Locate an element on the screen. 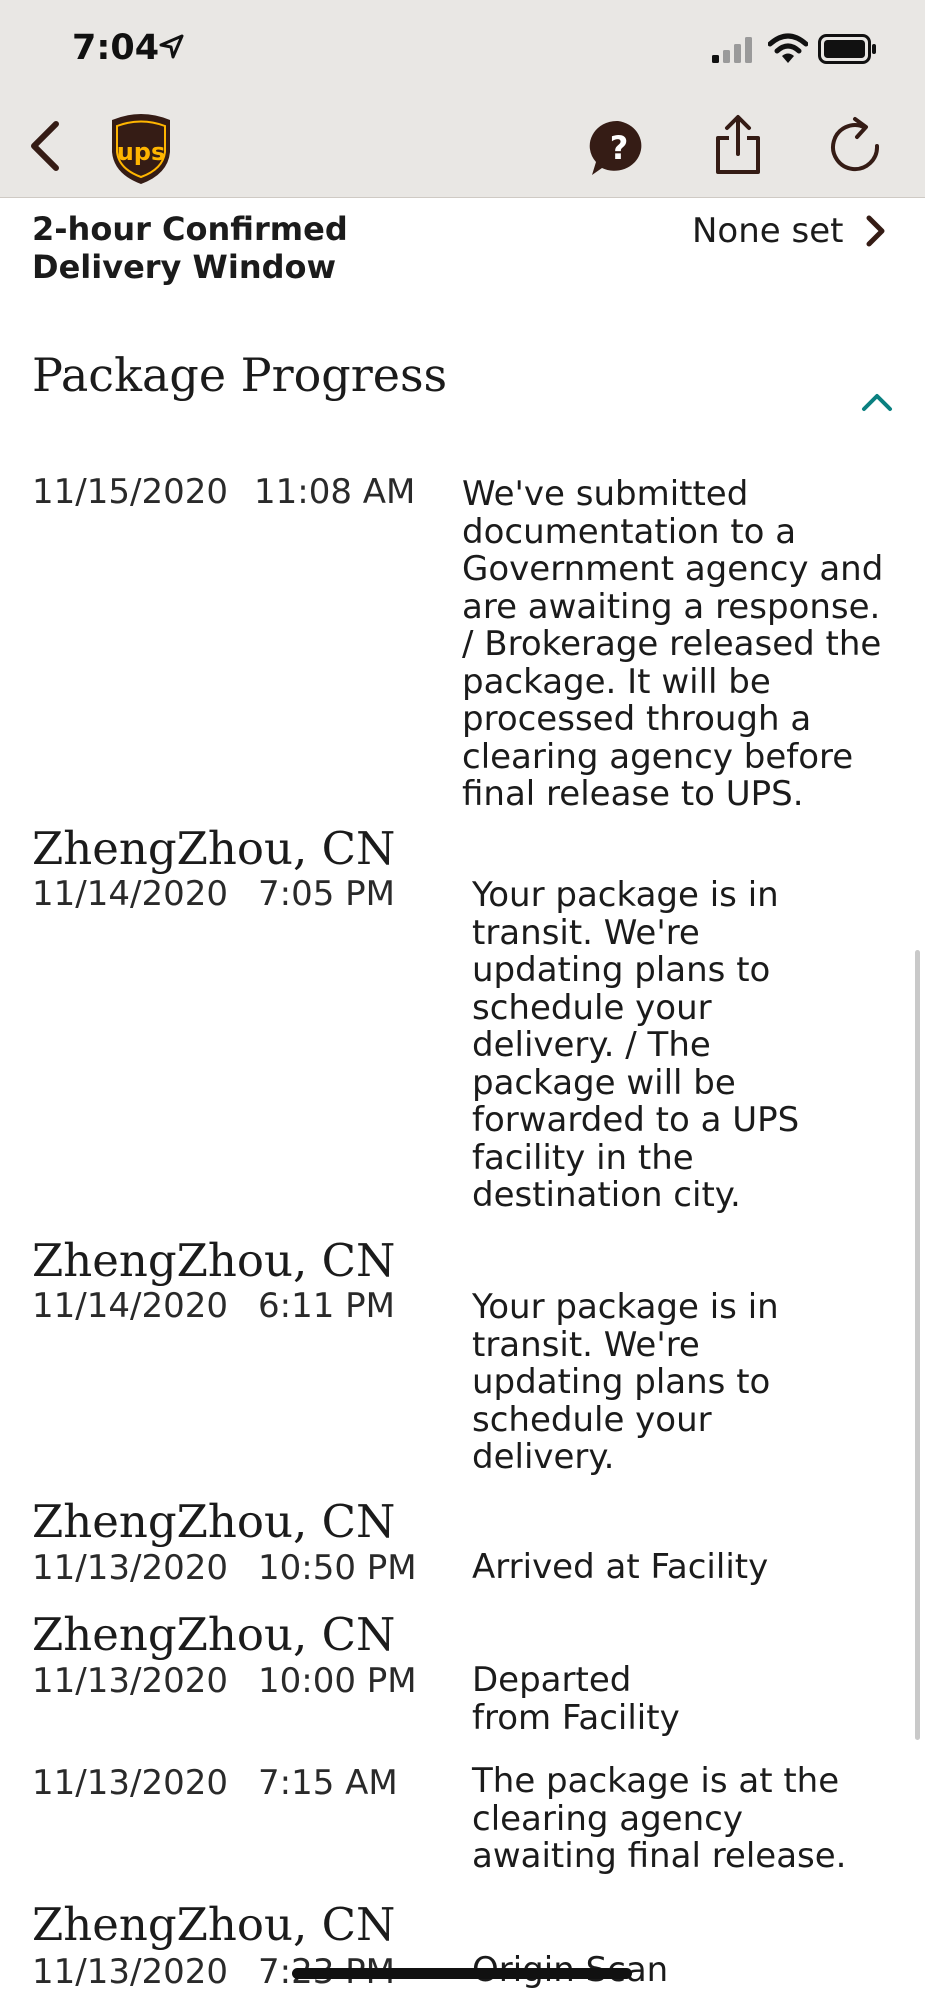 The height and width of the screenshot is (2000, 925). entry-description: Arrived at Facility is located at coordinates (620, 1567).